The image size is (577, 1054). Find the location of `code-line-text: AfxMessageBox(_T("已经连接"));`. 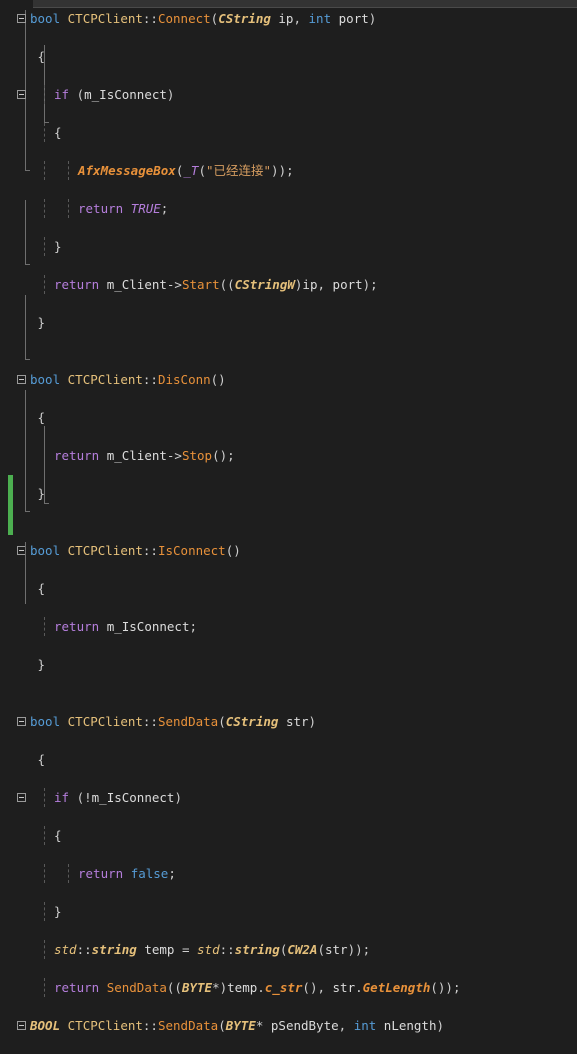

code-line-text: AfxMessageBox(_T("已经连接")); is located at coordinates (186, 170).